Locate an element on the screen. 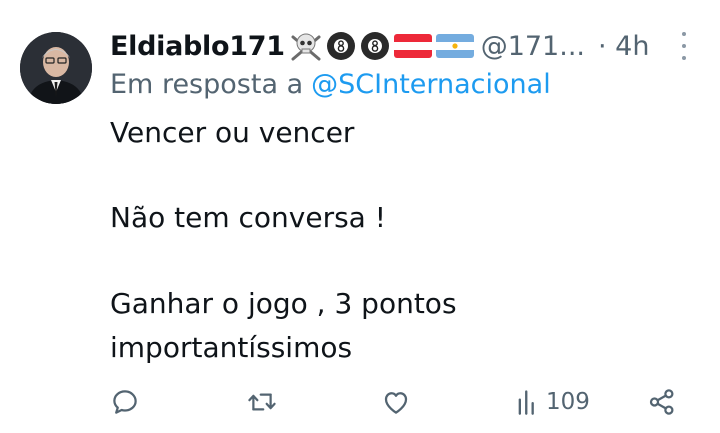 The width and height of the screenshot is (720, 433). share-icon is located at coordinates (662, 402).